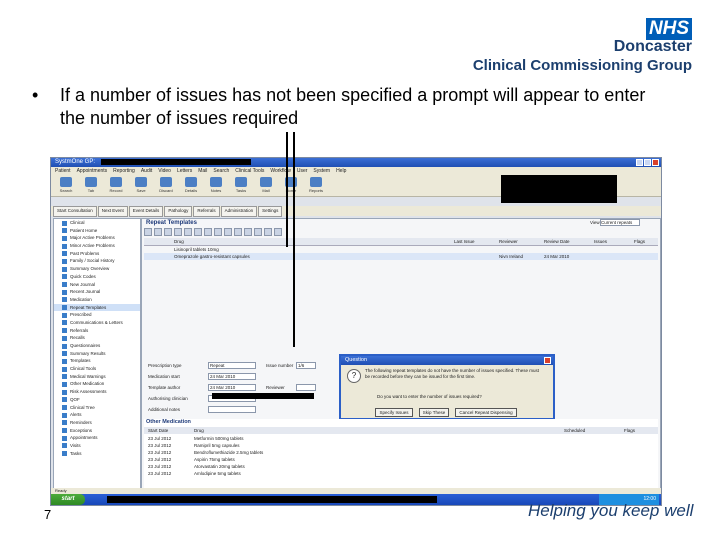 The width and height of the screenshot is (720, 540). Describe the element at coordinates (97, 377) in the screenshot. I see `tree-item: Medical Warnings` at that location.